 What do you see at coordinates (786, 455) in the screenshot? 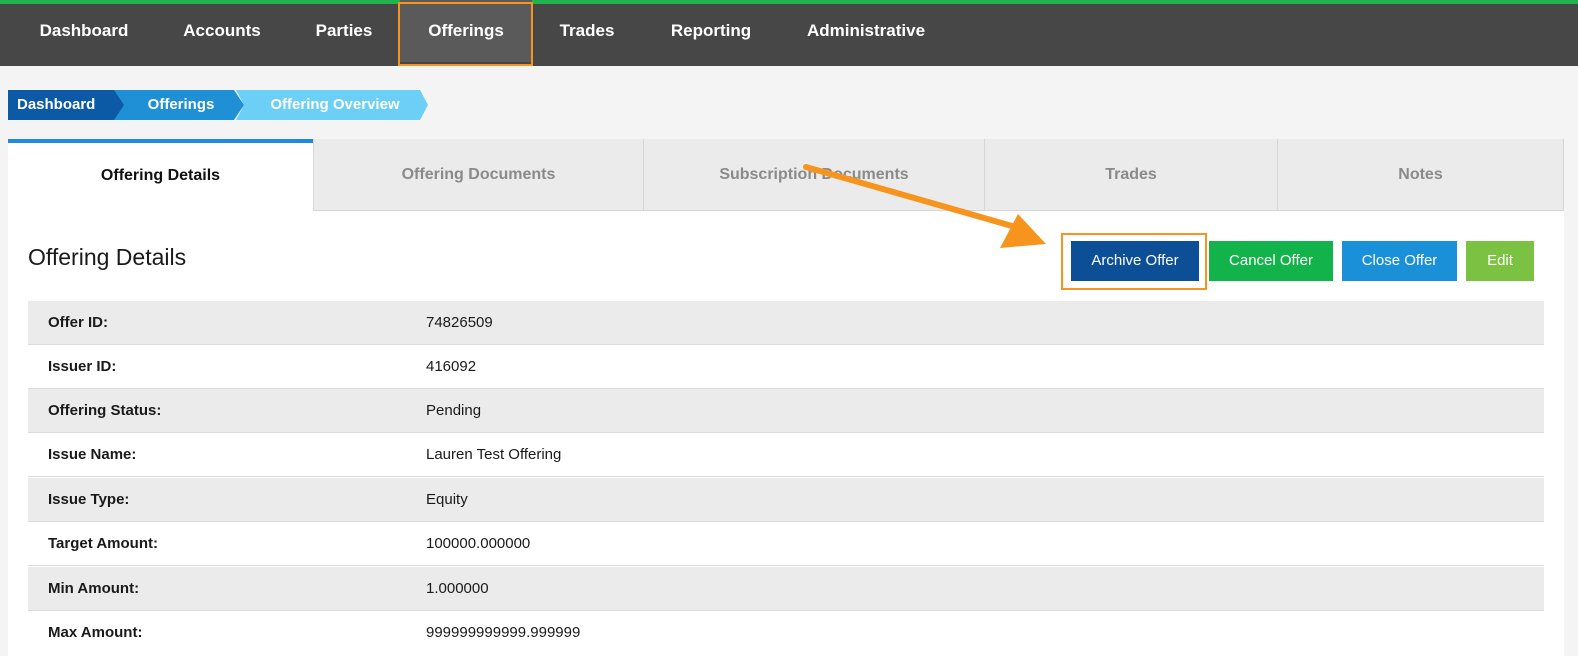
I see `table-row: Issue Name: Lauren Test Offering` at bounding box center [786, 455].